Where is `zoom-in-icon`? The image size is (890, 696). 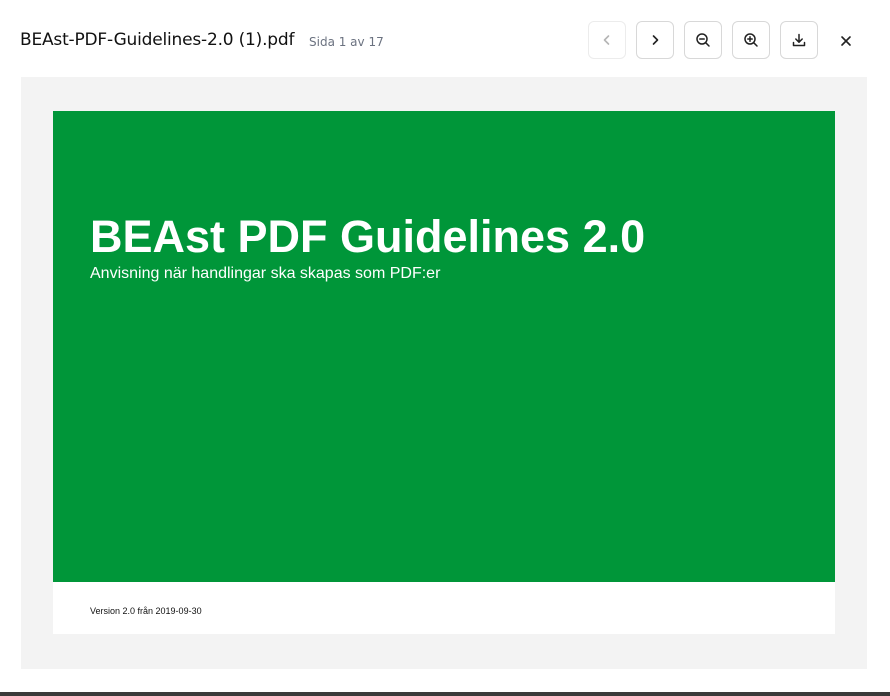 zoom-in-icon is located at coordinates (751, 40).